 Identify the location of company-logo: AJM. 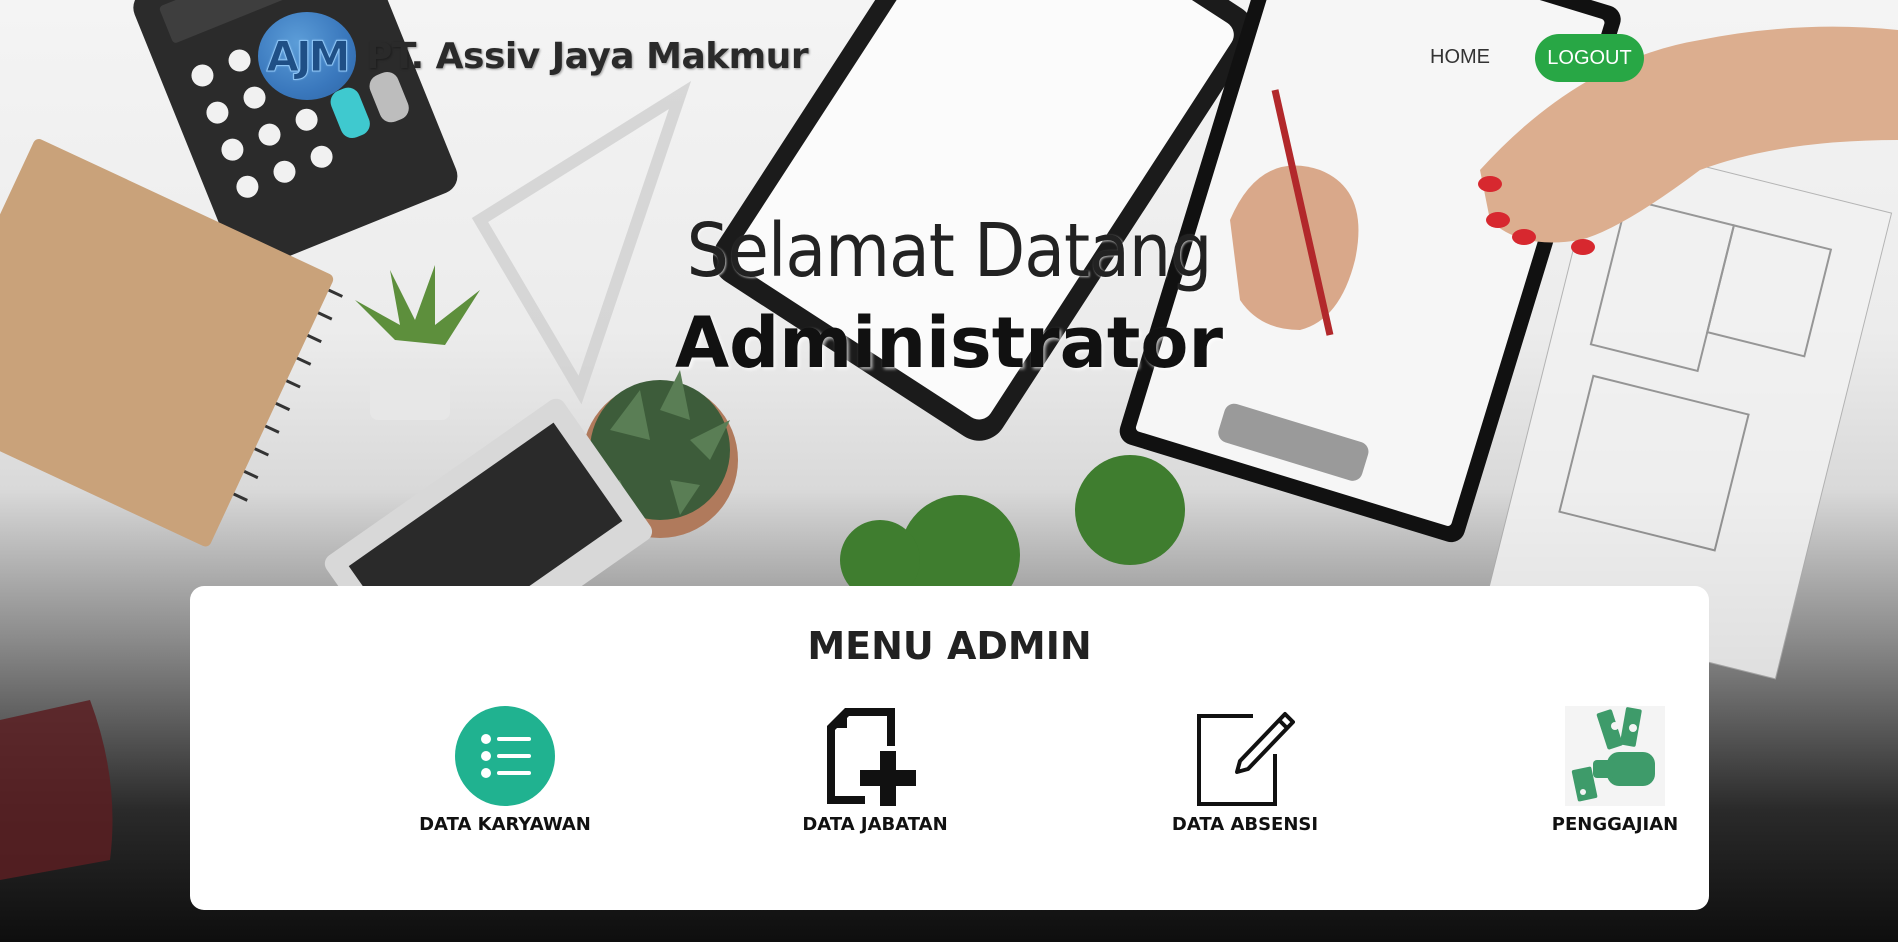
(307, 56).